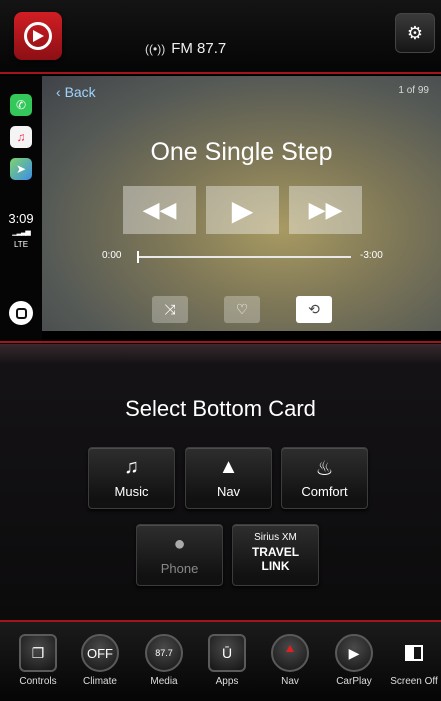  What do you see at coordinates (220, 354) in the screenshot?
I see `panel-glow` at bounding box center [220, 354].